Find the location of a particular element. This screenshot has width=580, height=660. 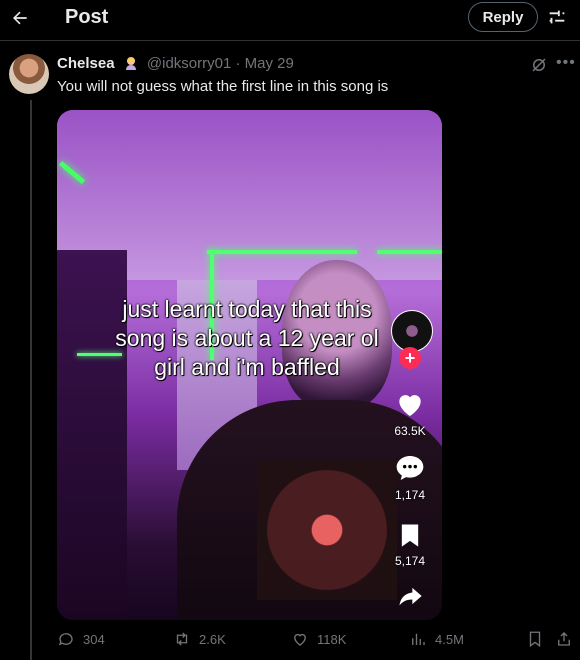

arrow-left-icon is located at coordinates (20, 18).